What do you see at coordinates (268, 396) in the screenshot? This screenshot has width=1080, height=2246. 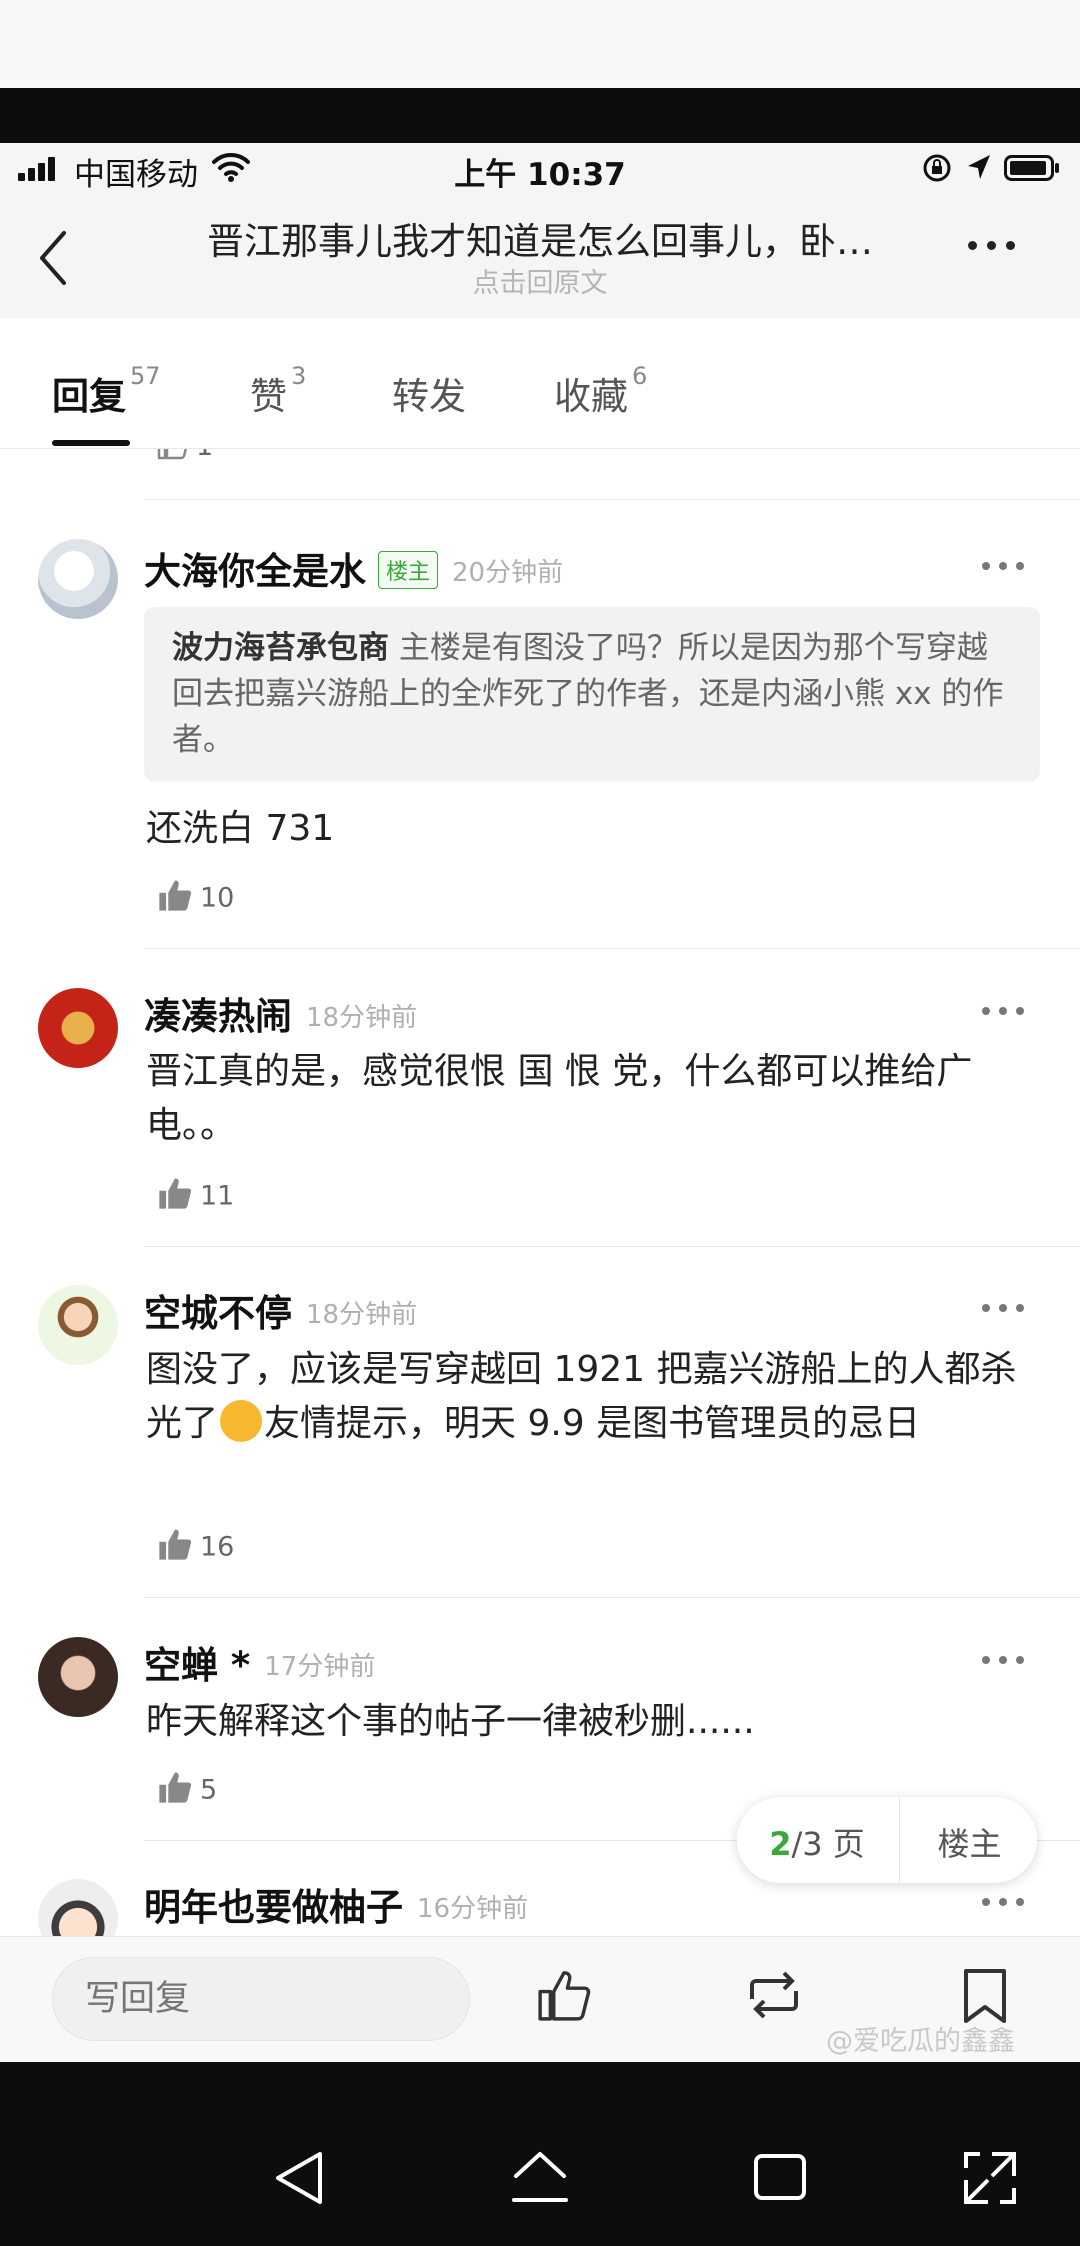 I see `tab-label: 赞` at bounding box center [268, 396].